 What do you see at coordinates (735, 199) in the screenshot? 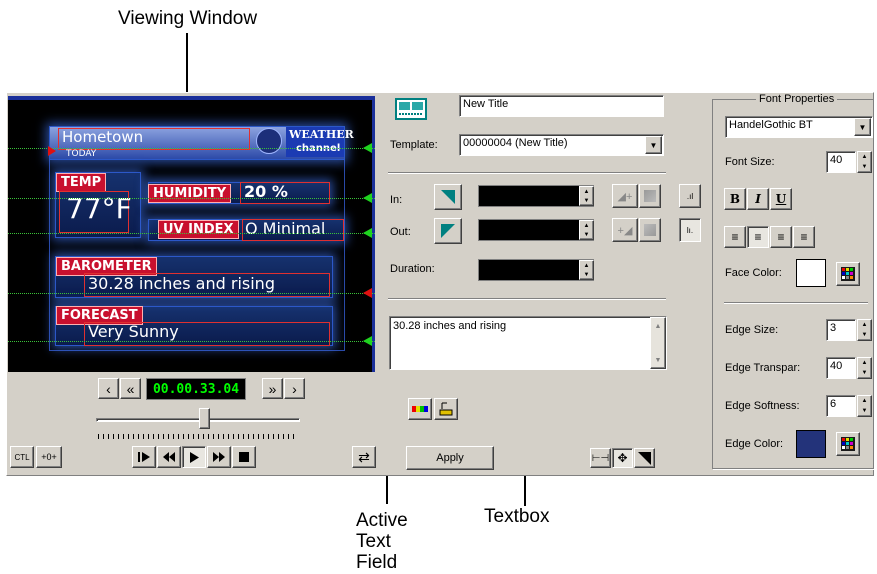
I see `bold-button: B` at bounding box center [735, 199].